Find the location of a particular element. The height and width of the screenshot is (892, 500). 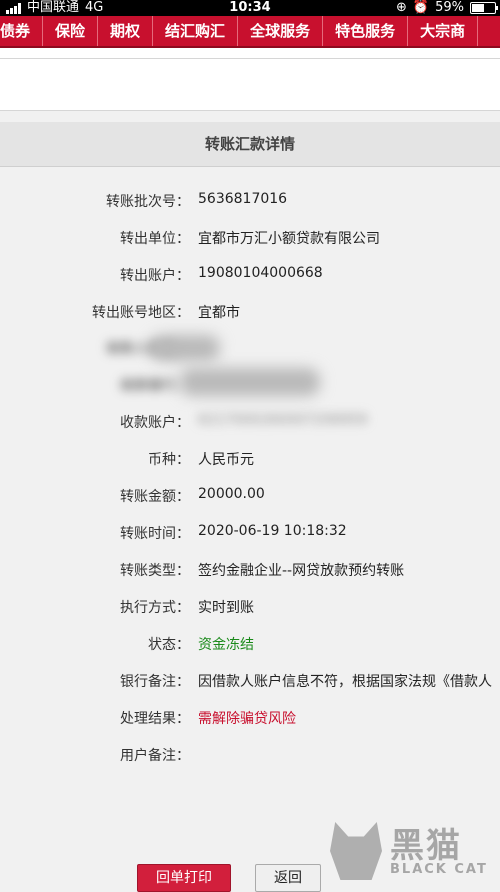

detail-label: 处理结果： is located at coordinates (155, 719).